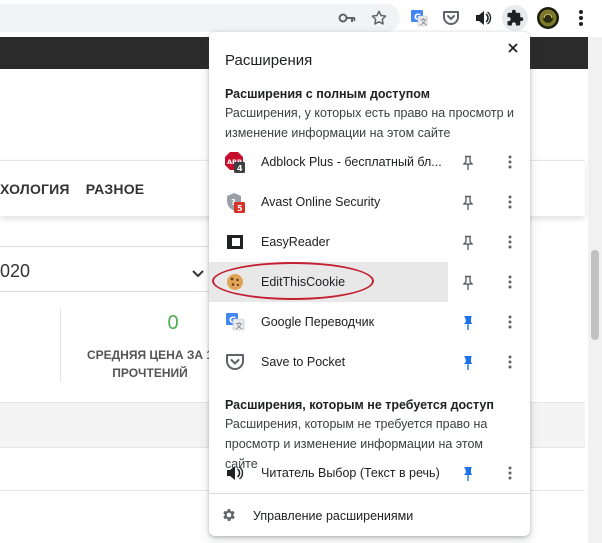 This screenshot has height=543, width=602. Describe the element at coordinates (303, 282) in the screenshot. I see `extension-name: EditThisCookie` at that location.